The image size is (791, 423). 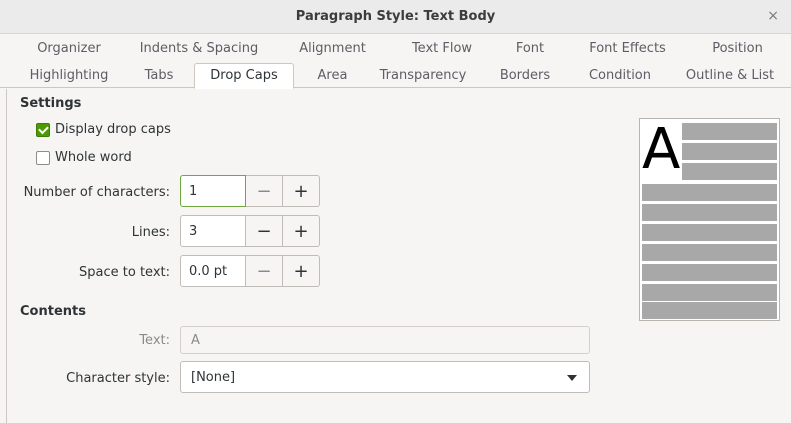 I want to click on drop-cap-text-field: A, so click(x=385, y=340).